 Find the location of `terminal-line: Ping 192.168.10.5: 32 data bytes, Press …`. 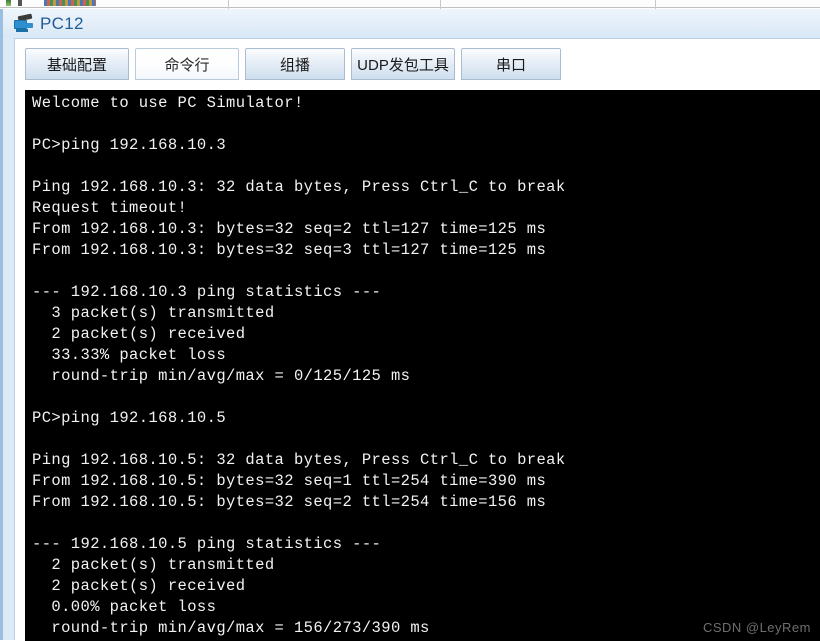

terminal-line: Ping 192.168.10.5: 32 data bytes, Press … is located at coordinates (299, 460).